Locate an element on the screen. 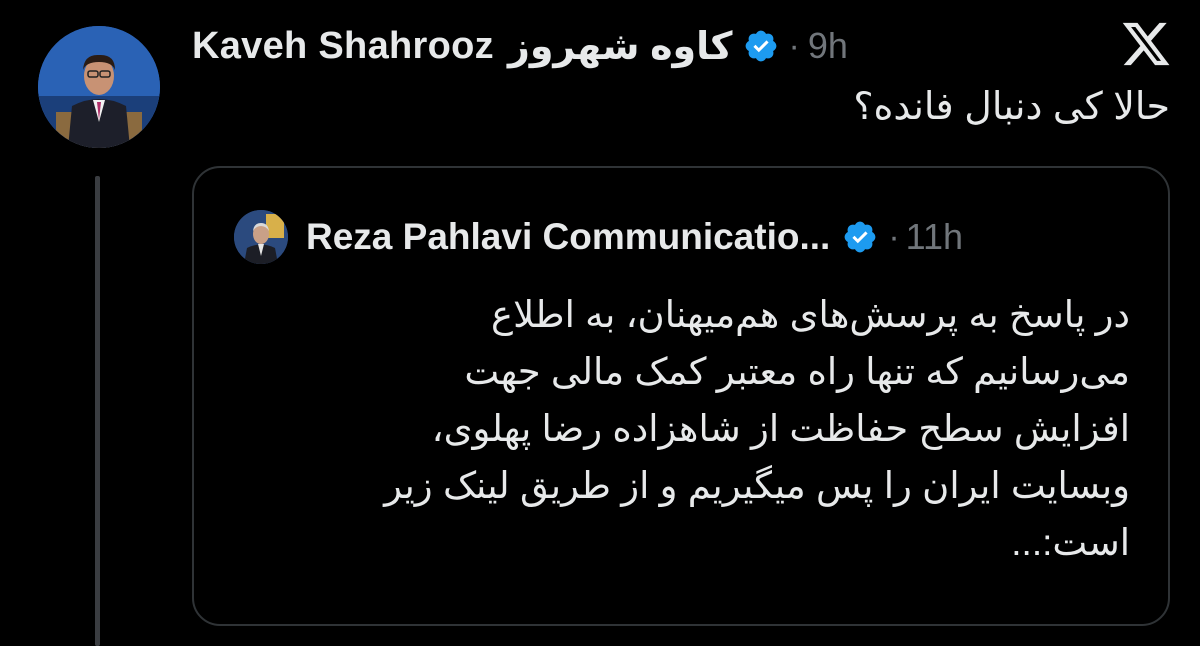 The height and width of the screenshot is (646, 1200). quoted-text-line: در پاسخ به پرسش‌های هم‌میهنان، به اطلاع is located at coordinates (810, 314).